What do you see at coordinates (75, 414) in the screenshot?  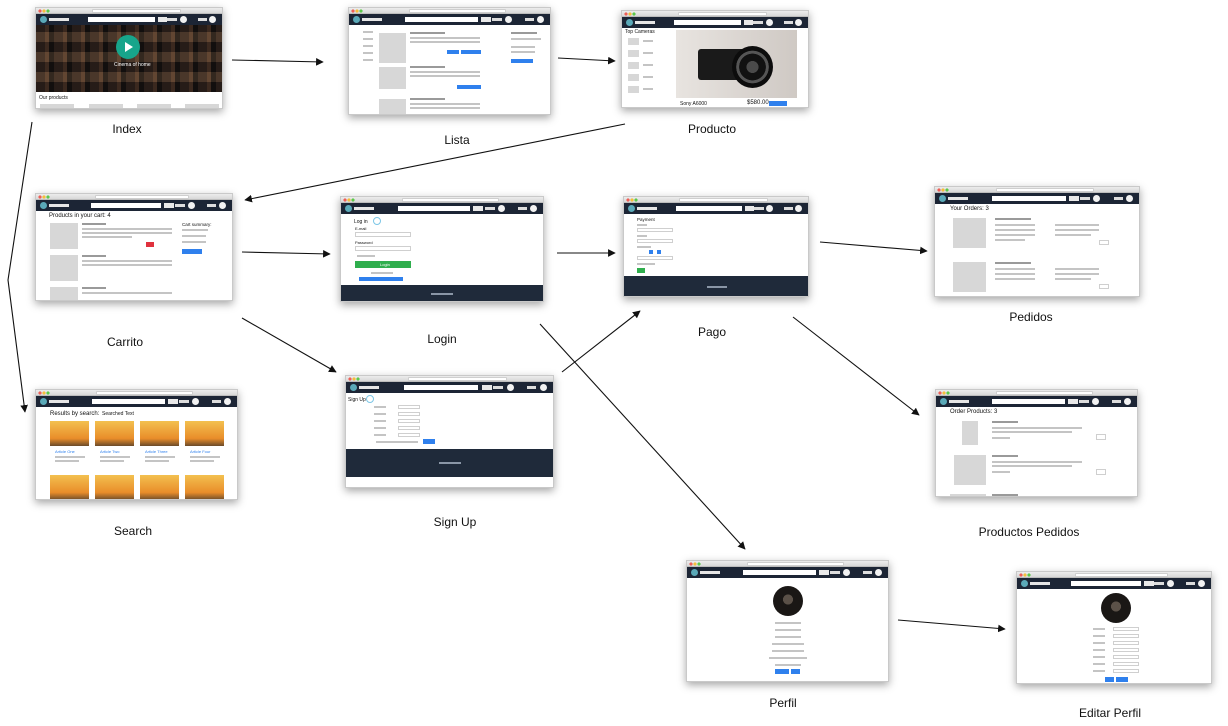 I see `search-results-title: Results by search:` at bounding box center [75, 414].